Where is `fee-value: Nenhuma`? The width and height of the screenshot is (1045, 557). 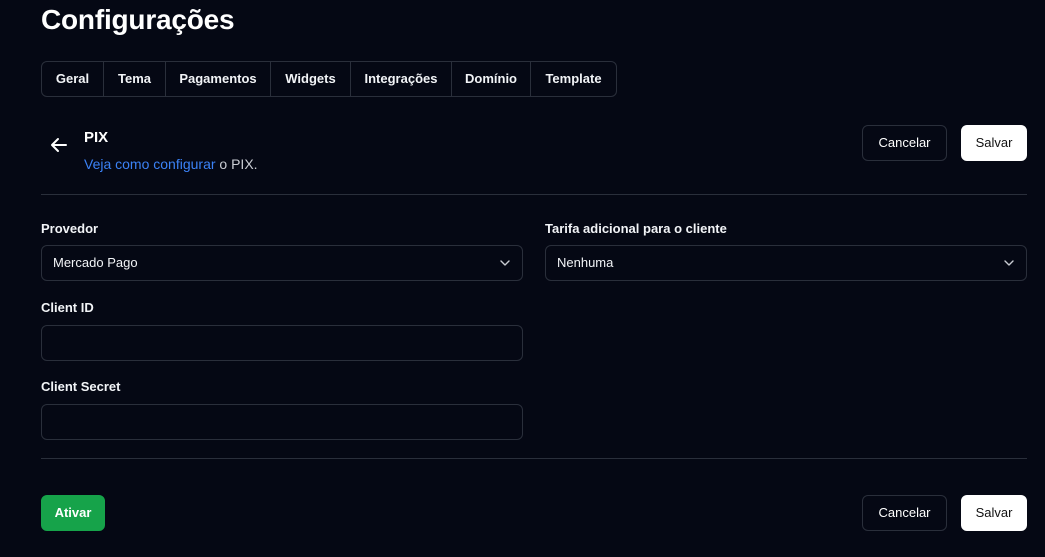
fee-value: Nenhuma is located at coordinates (585, 262).